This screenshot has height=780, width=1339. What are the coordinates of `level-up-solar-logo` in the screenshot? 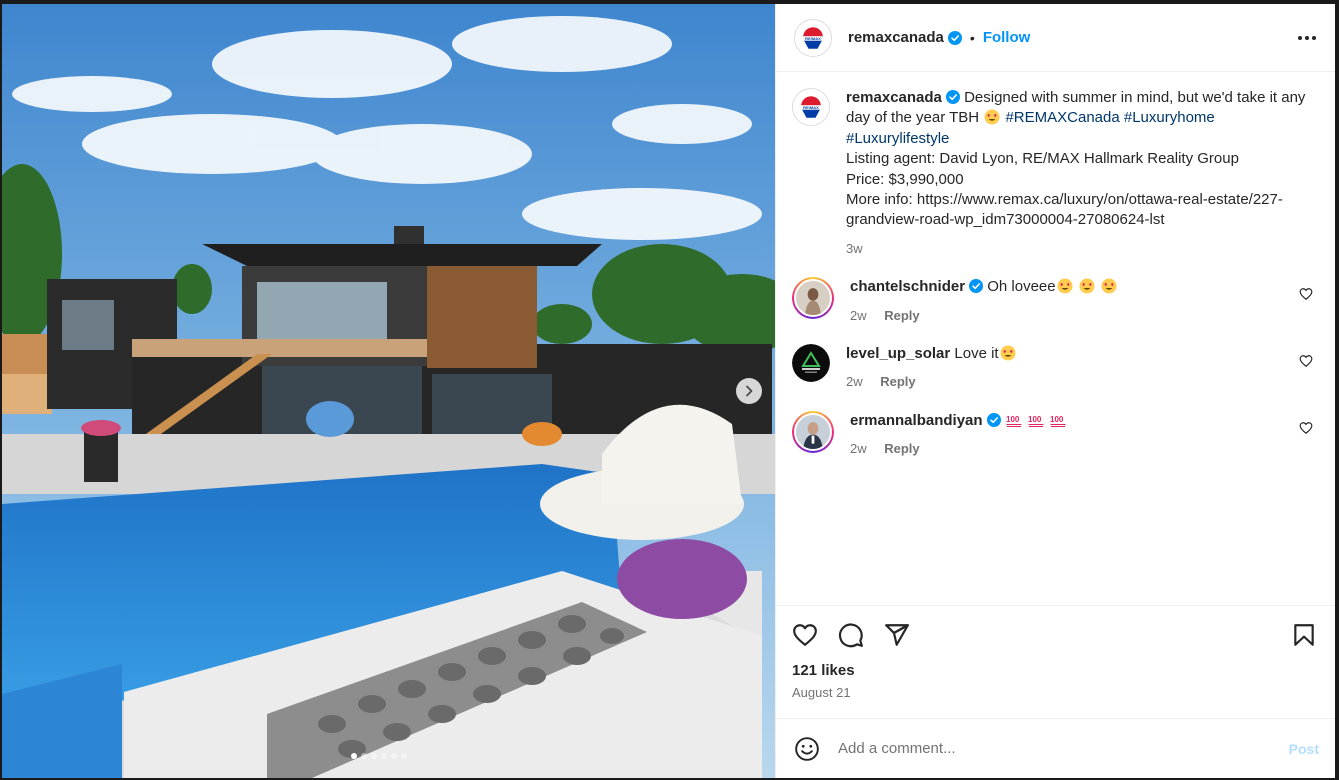 It's located at (811, 363).